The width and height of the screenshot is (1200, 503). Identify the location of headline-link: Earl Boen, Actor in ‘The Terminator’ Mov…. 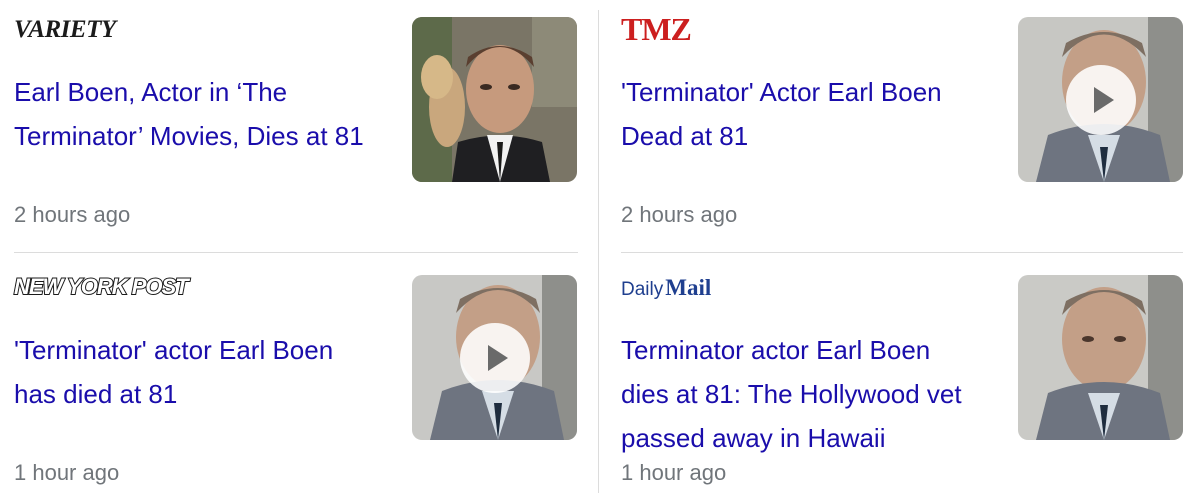
(194, 114).